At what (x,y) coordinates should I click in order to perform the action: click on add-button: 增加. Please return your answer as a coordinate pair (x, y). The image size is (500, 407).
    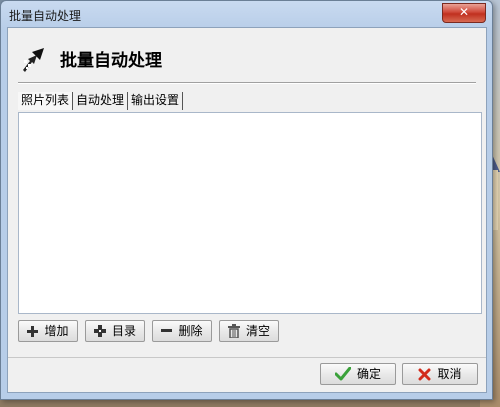
    Looking at the image, I should click on (48, 331).